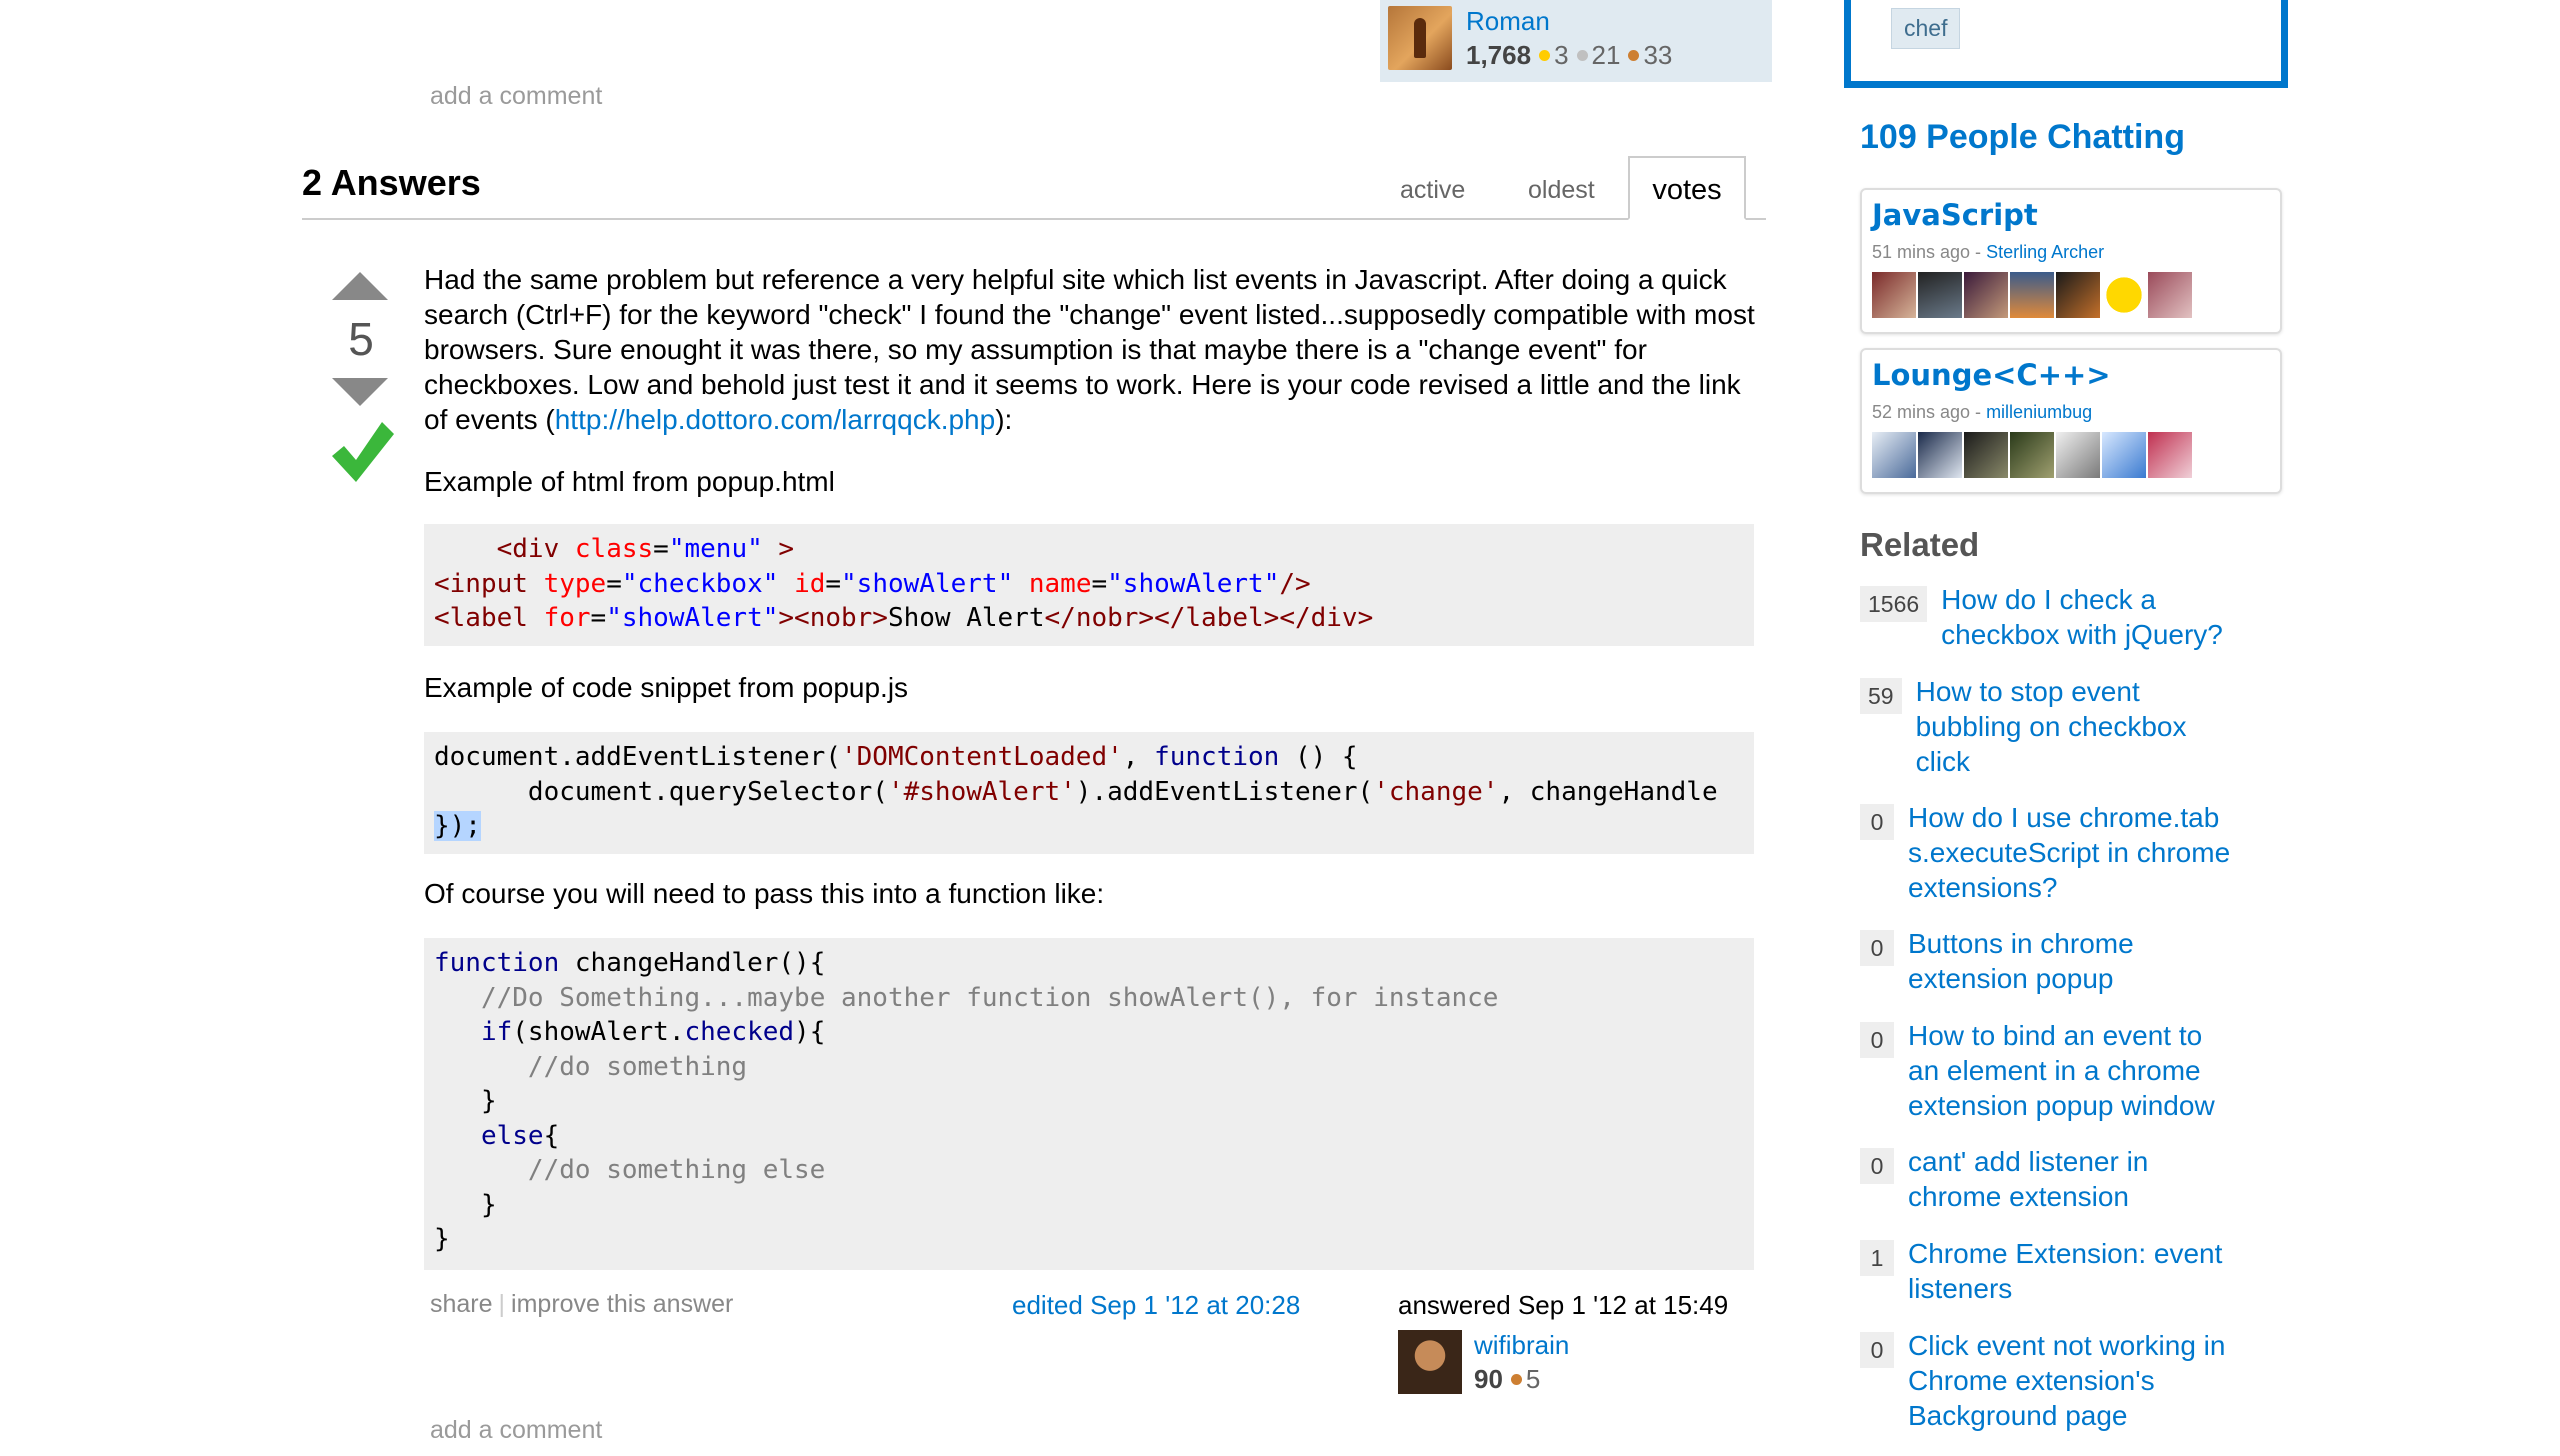 This screenshot has height=1456, width=2560. What do you see at coordinates (1658, 55) in the screenshot?
I see `owner-bronze-count: 33` at bounding box center [1658, 55].